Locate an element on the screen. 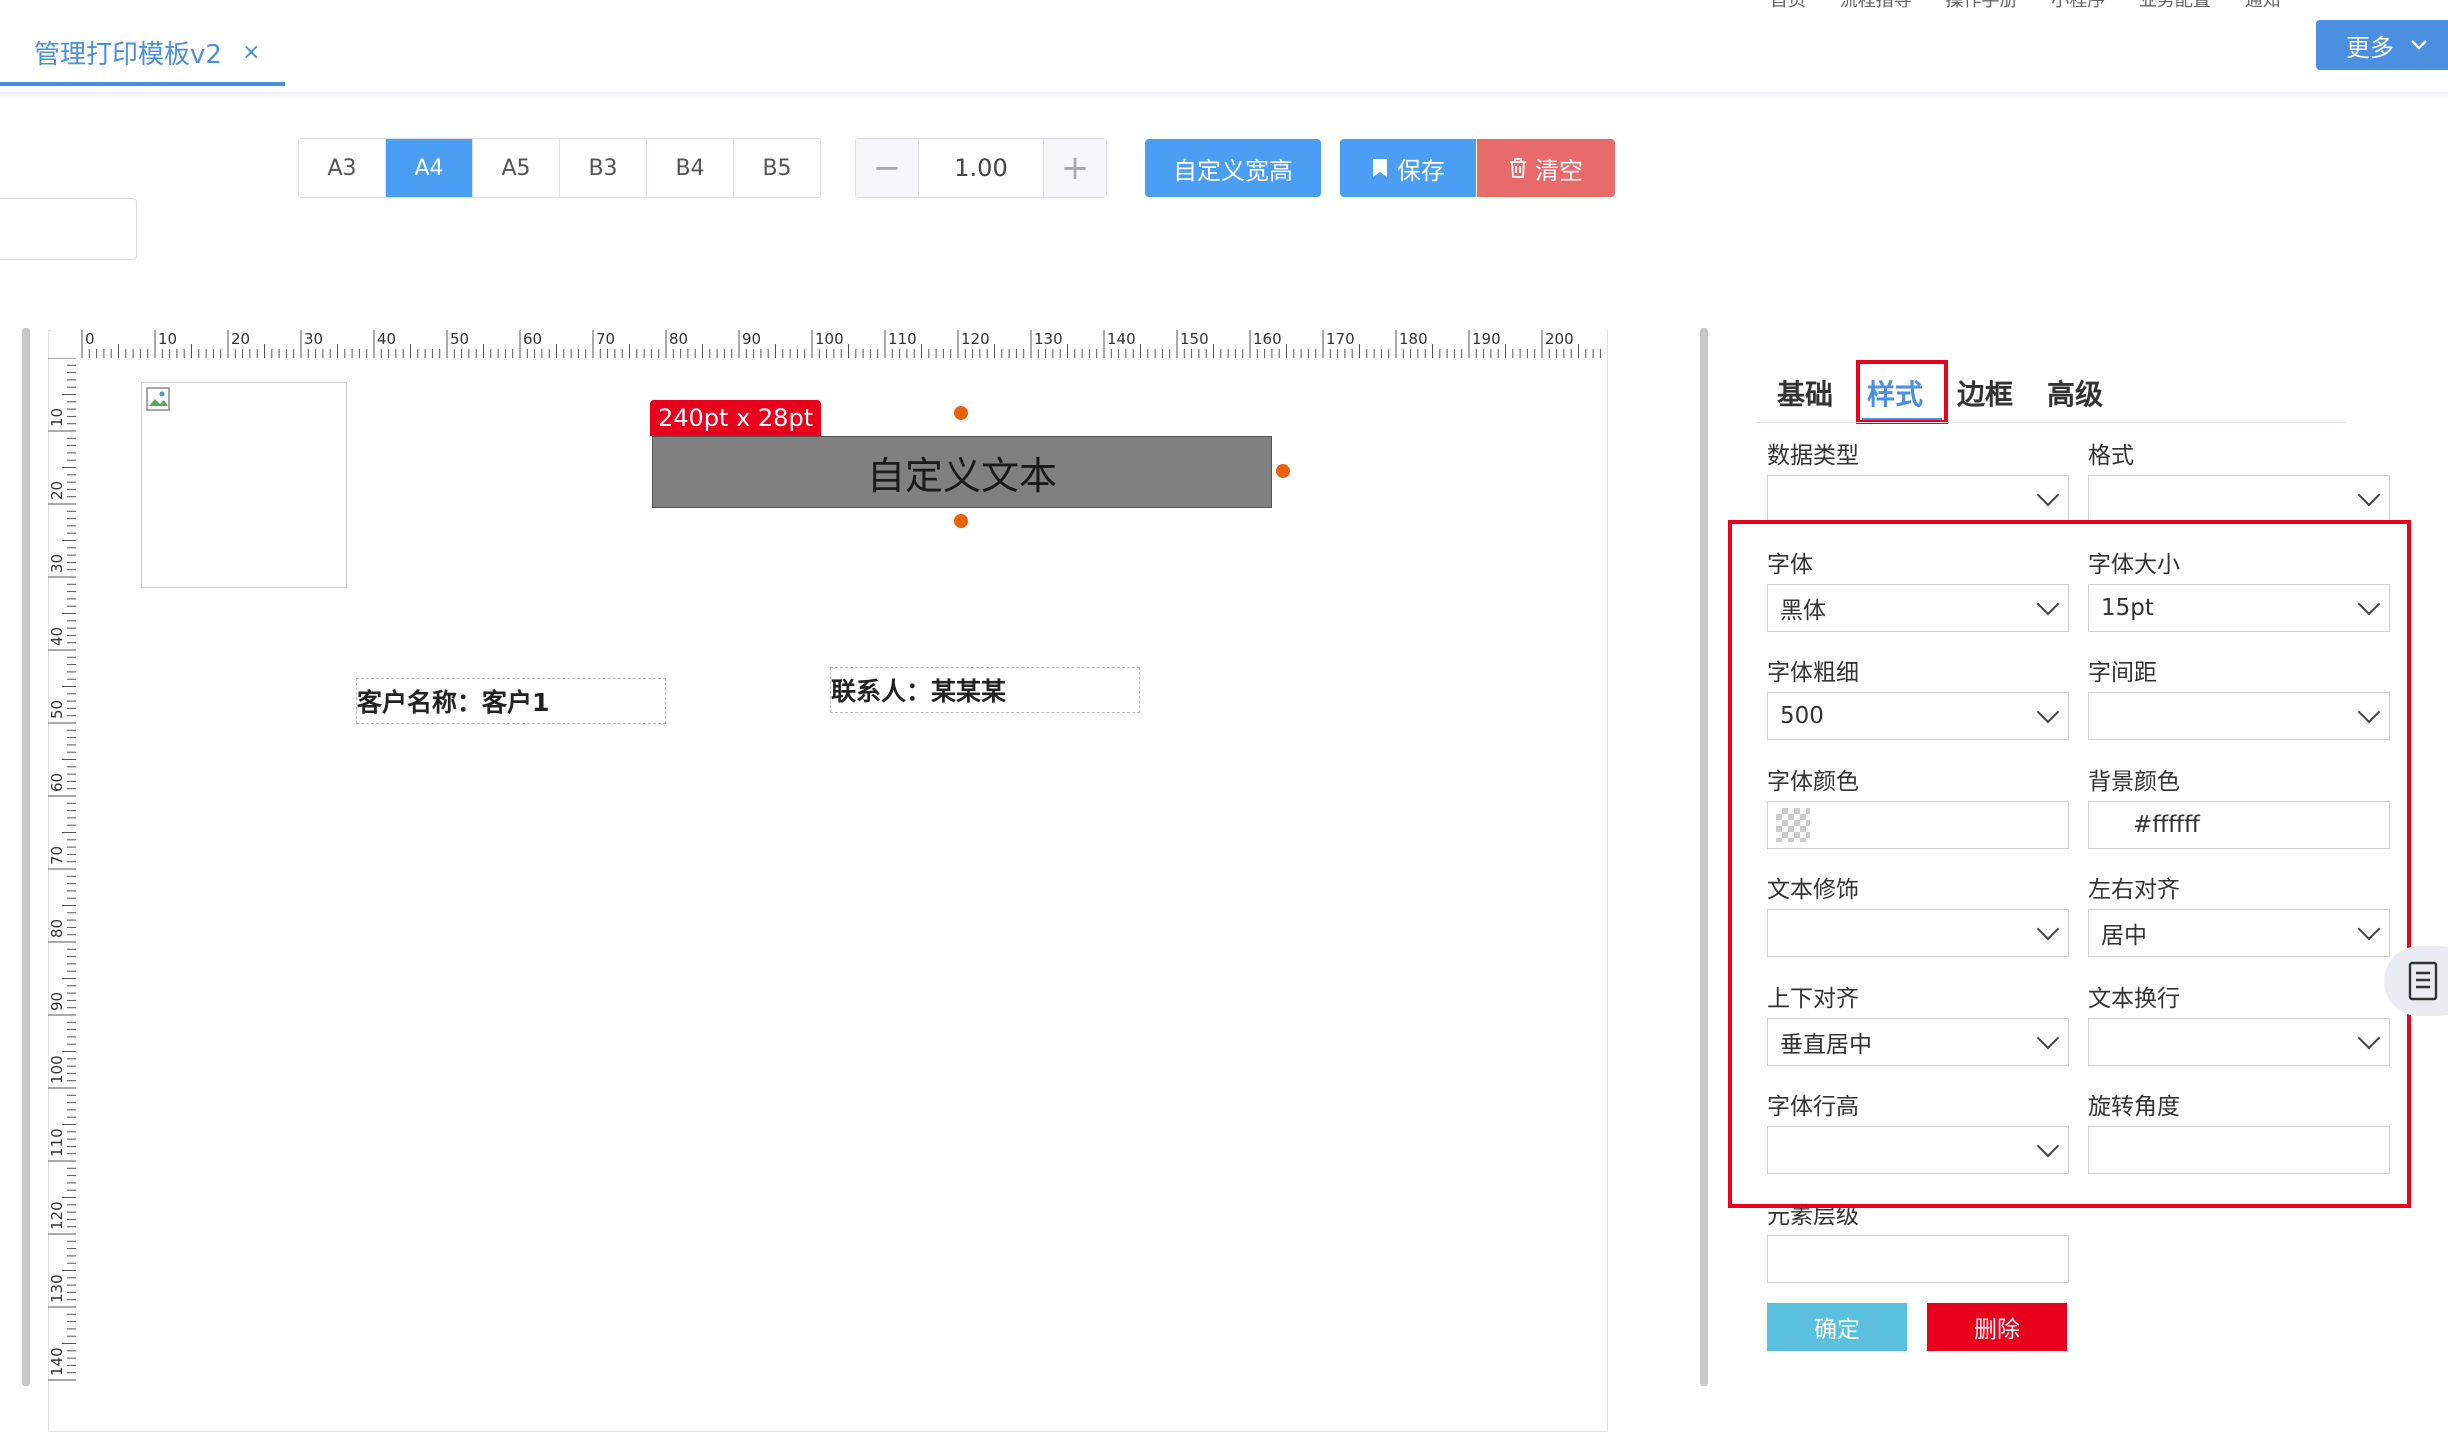  ruler-h-label: 90 is located at coordinates (751, 339).